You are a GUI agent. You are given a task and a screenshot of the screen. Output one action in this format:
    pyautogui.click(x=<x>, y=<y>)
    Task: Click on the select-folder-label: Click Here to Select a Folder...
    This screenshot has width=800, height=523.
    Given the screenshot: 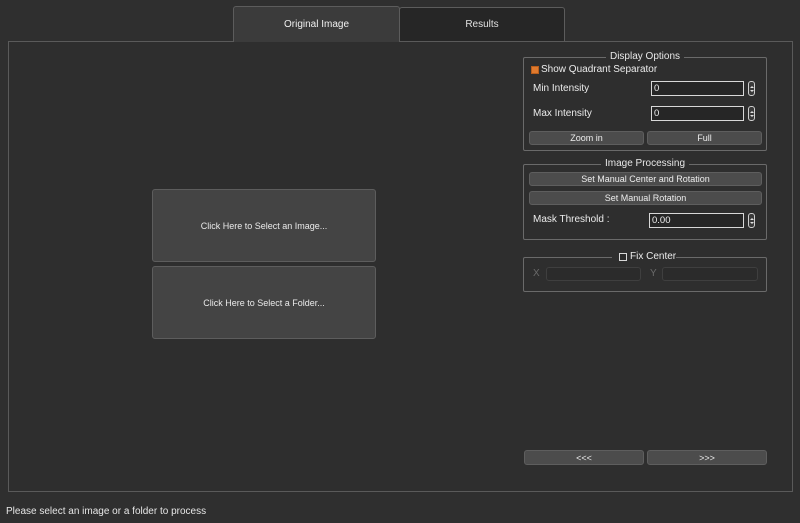 What is the action you would take?
    pyautogui.click(x=264, y=302)
    